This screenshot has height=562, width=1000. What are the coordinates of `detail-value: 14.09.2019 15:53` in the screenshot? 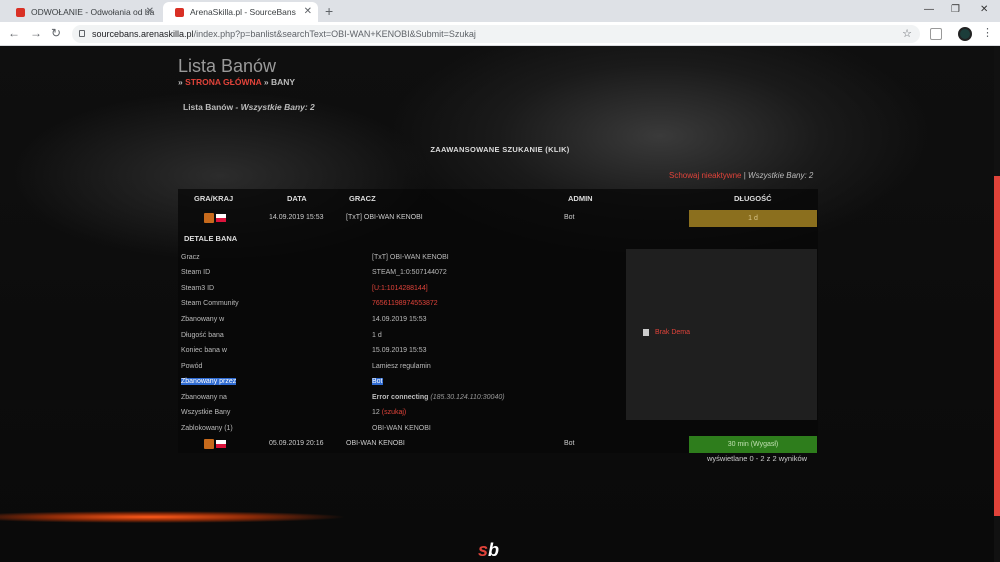 It's located at (399, 319).